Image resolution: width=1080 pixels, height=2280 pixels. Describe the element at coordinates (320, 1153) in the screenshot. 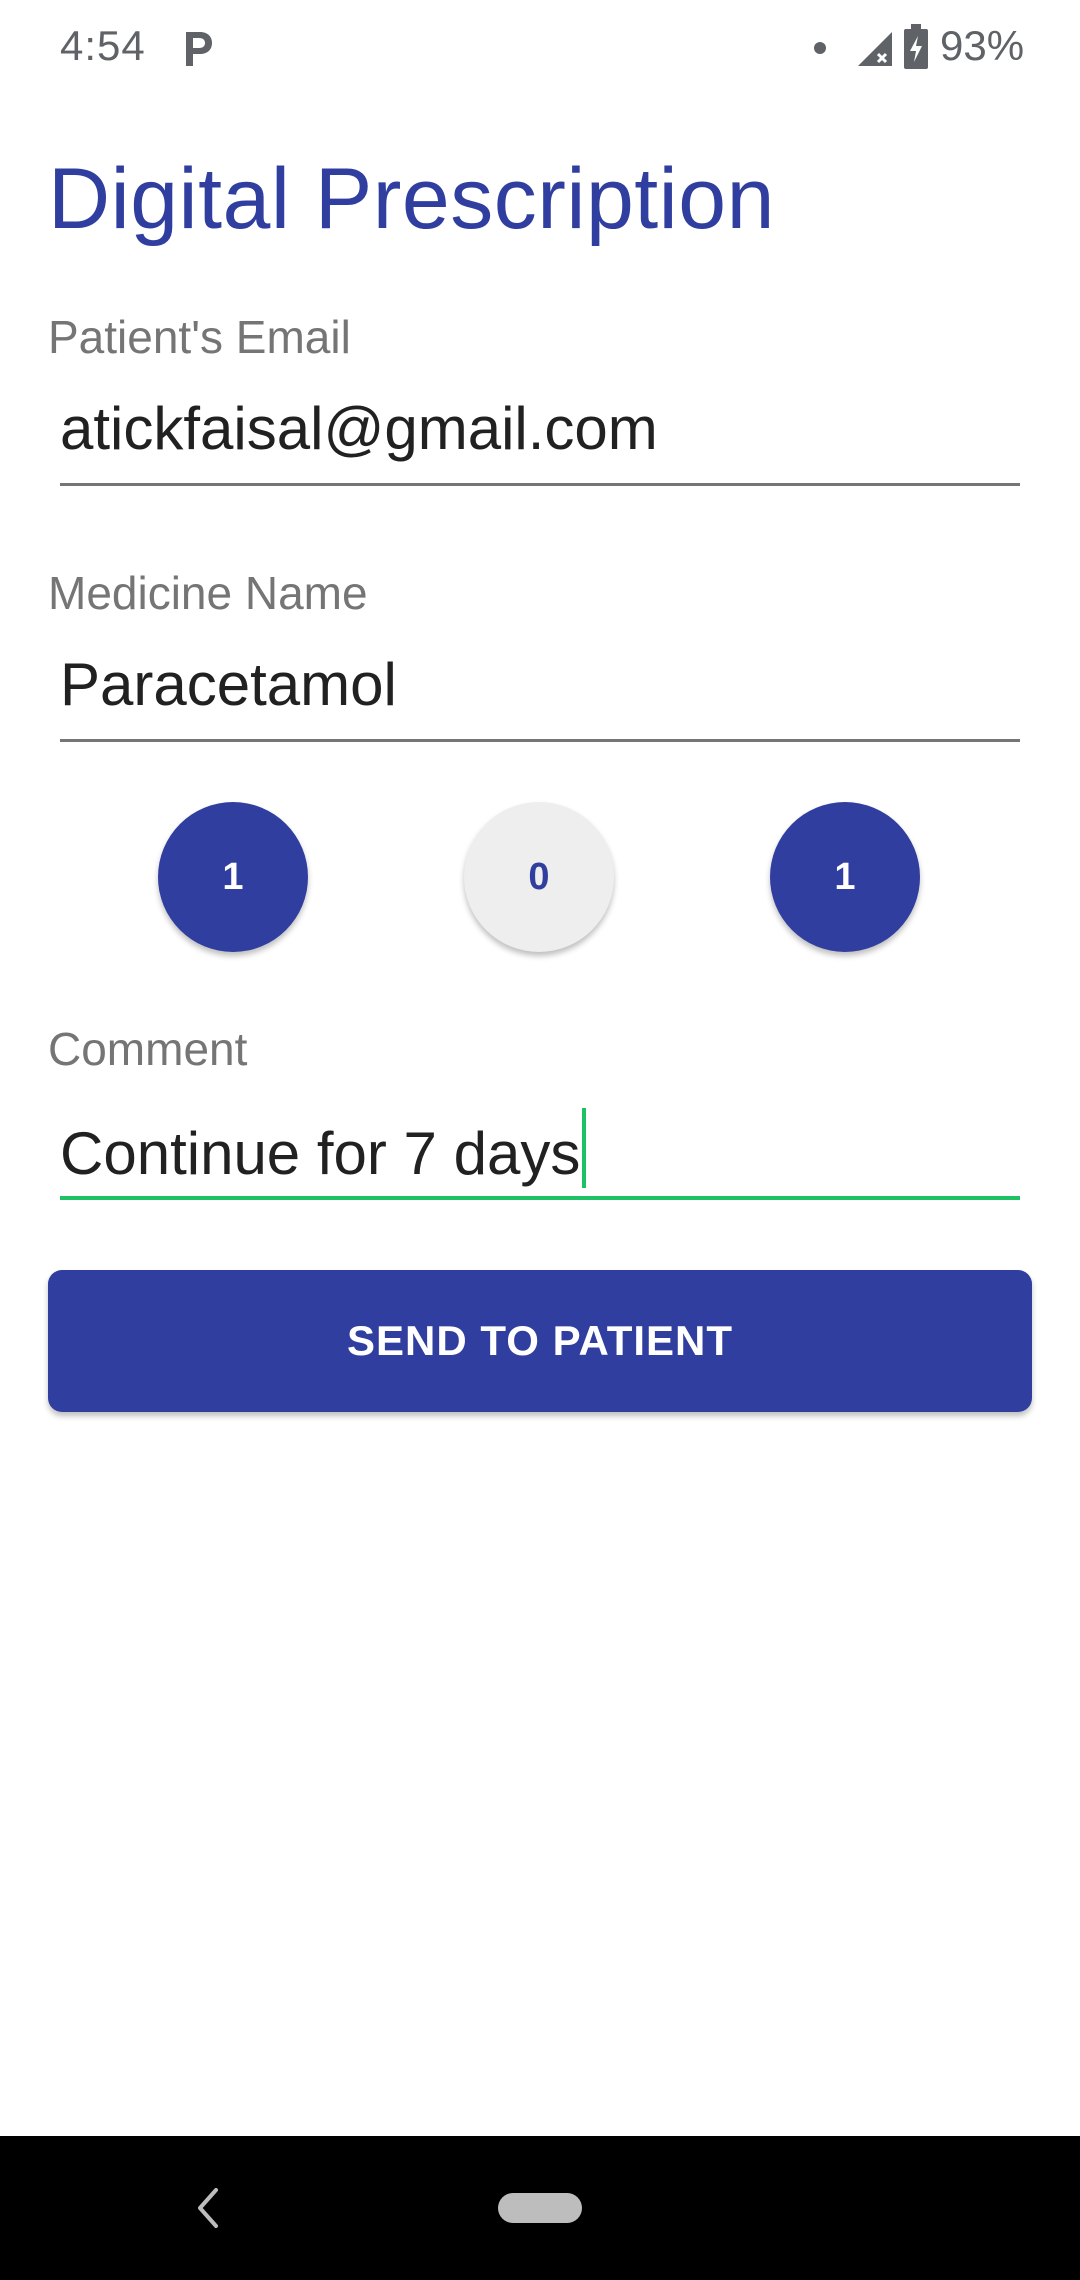

I see `comment-value: Continue for 7 days` at that location.